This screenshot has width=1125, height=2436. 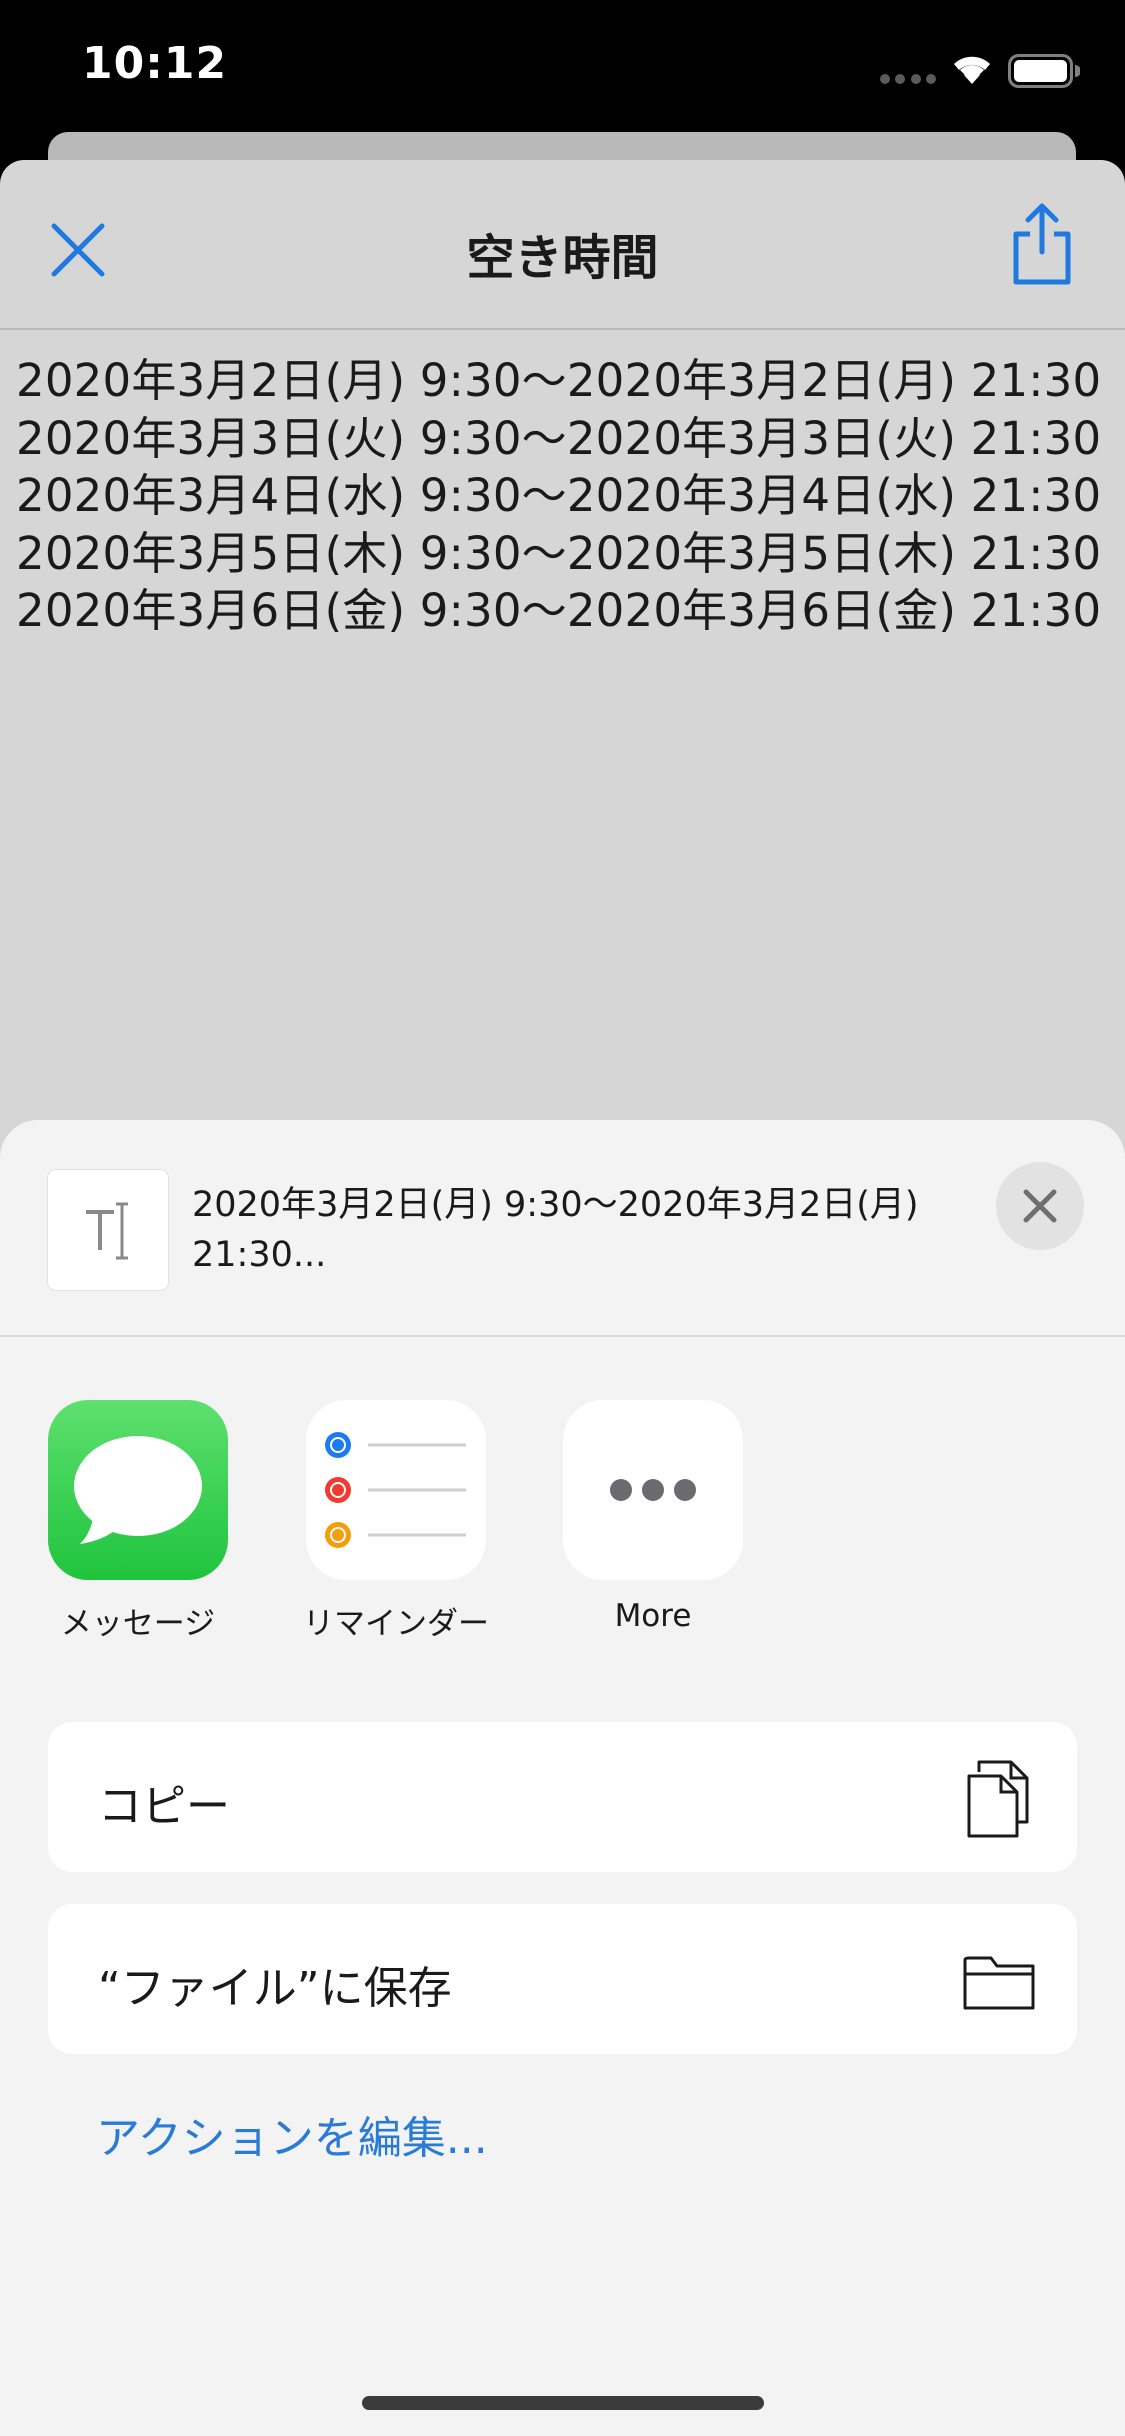 I want to click on battery-icon, so click(x=1044, y=71).